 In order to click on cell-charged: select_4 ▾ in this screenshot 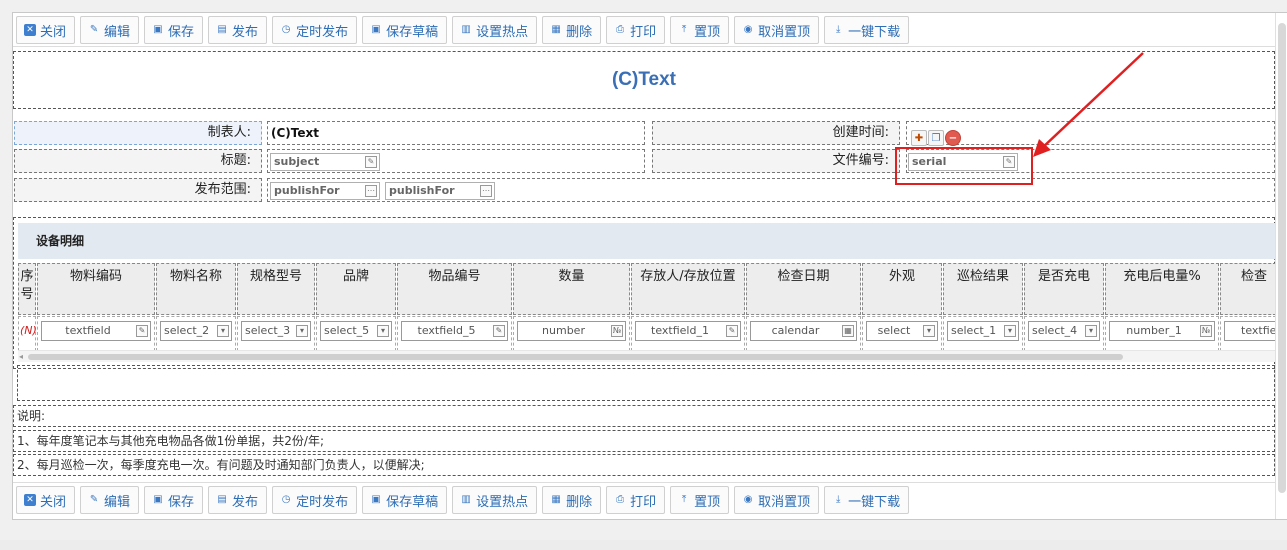, I will do `click(1064, 333)`.